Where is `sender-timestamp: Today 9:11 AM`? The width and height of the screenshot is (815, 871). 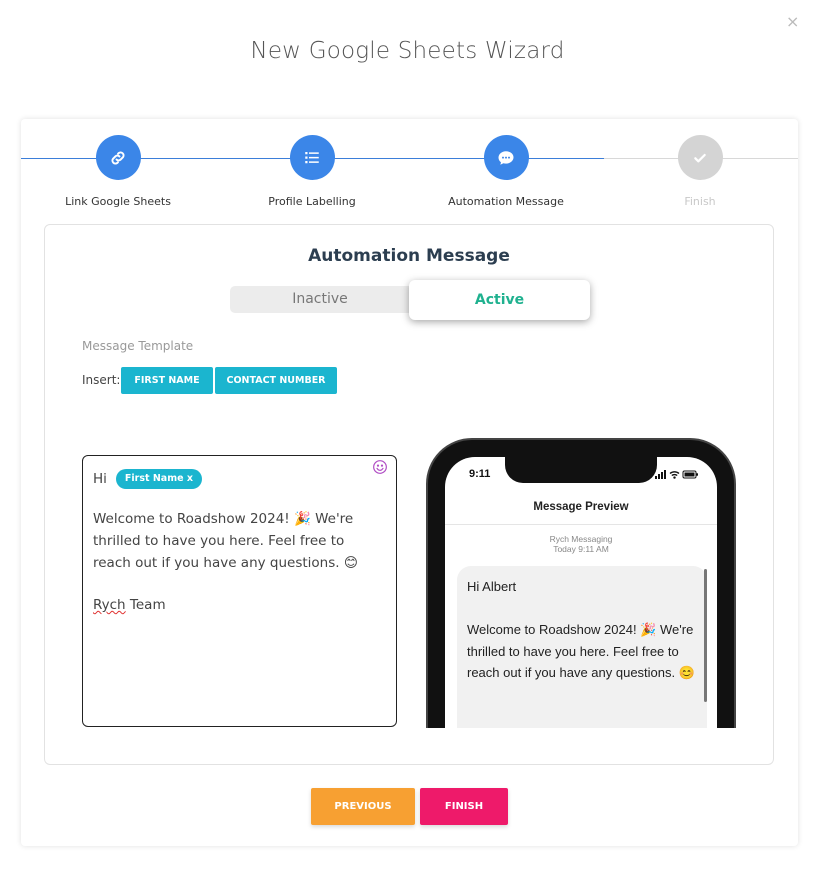 sender-timestamp: Today 9:11 AM is located at coordinates (581, 549).